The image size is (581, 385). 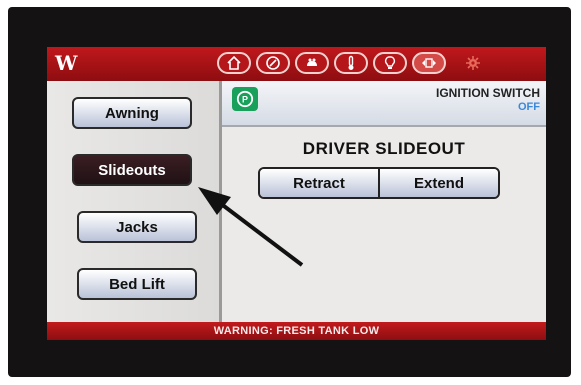 What do you see at coordinates (384, 104) in the screenshot?
I see `status-header: P IGNITION SWITCH OFF` at bounding box center [384, 104].